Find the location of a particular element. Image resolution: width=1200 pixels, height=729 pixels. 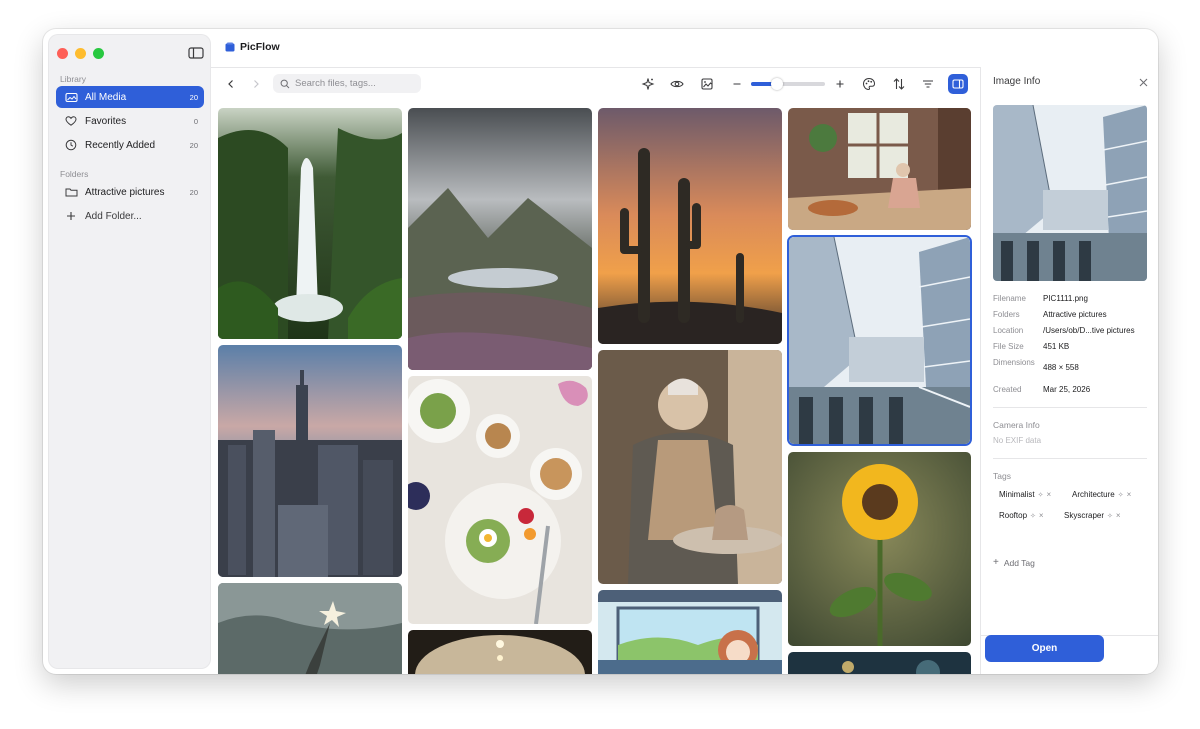

clock-icon is located at coordinates (71, 145).